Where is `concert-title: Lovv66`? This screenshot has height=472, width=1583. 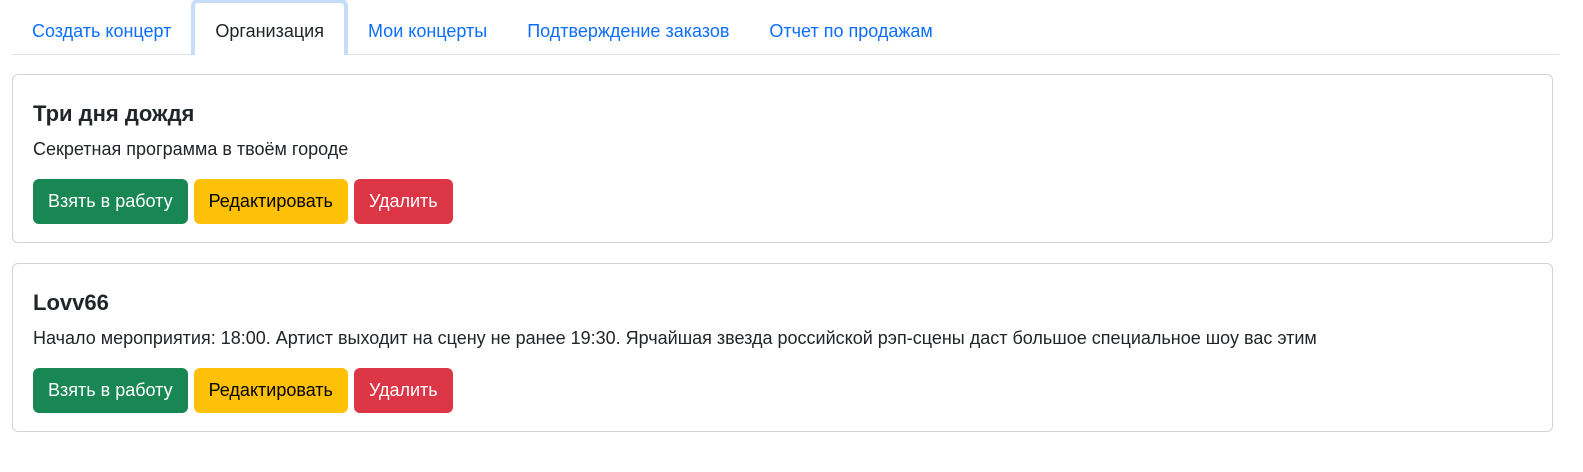
concert-title: Lovv66 is located at coordinates (71, 302).